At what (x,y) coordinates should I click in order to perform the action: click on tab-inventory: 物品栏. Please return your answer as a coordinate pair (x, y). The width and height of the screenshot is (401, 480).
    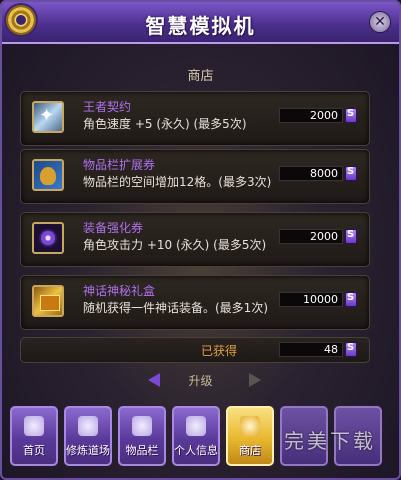
    Looking at the image, I should click on (142, 436).